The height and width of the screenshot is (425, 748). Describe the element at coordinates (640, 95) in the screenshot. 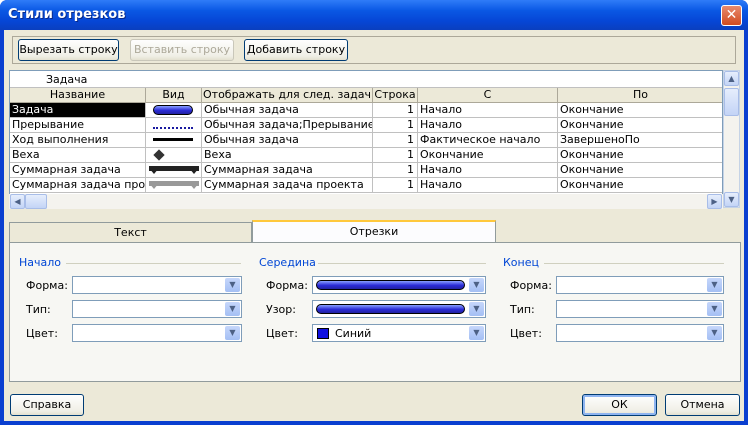

I see `col-header-to: По` at that location.